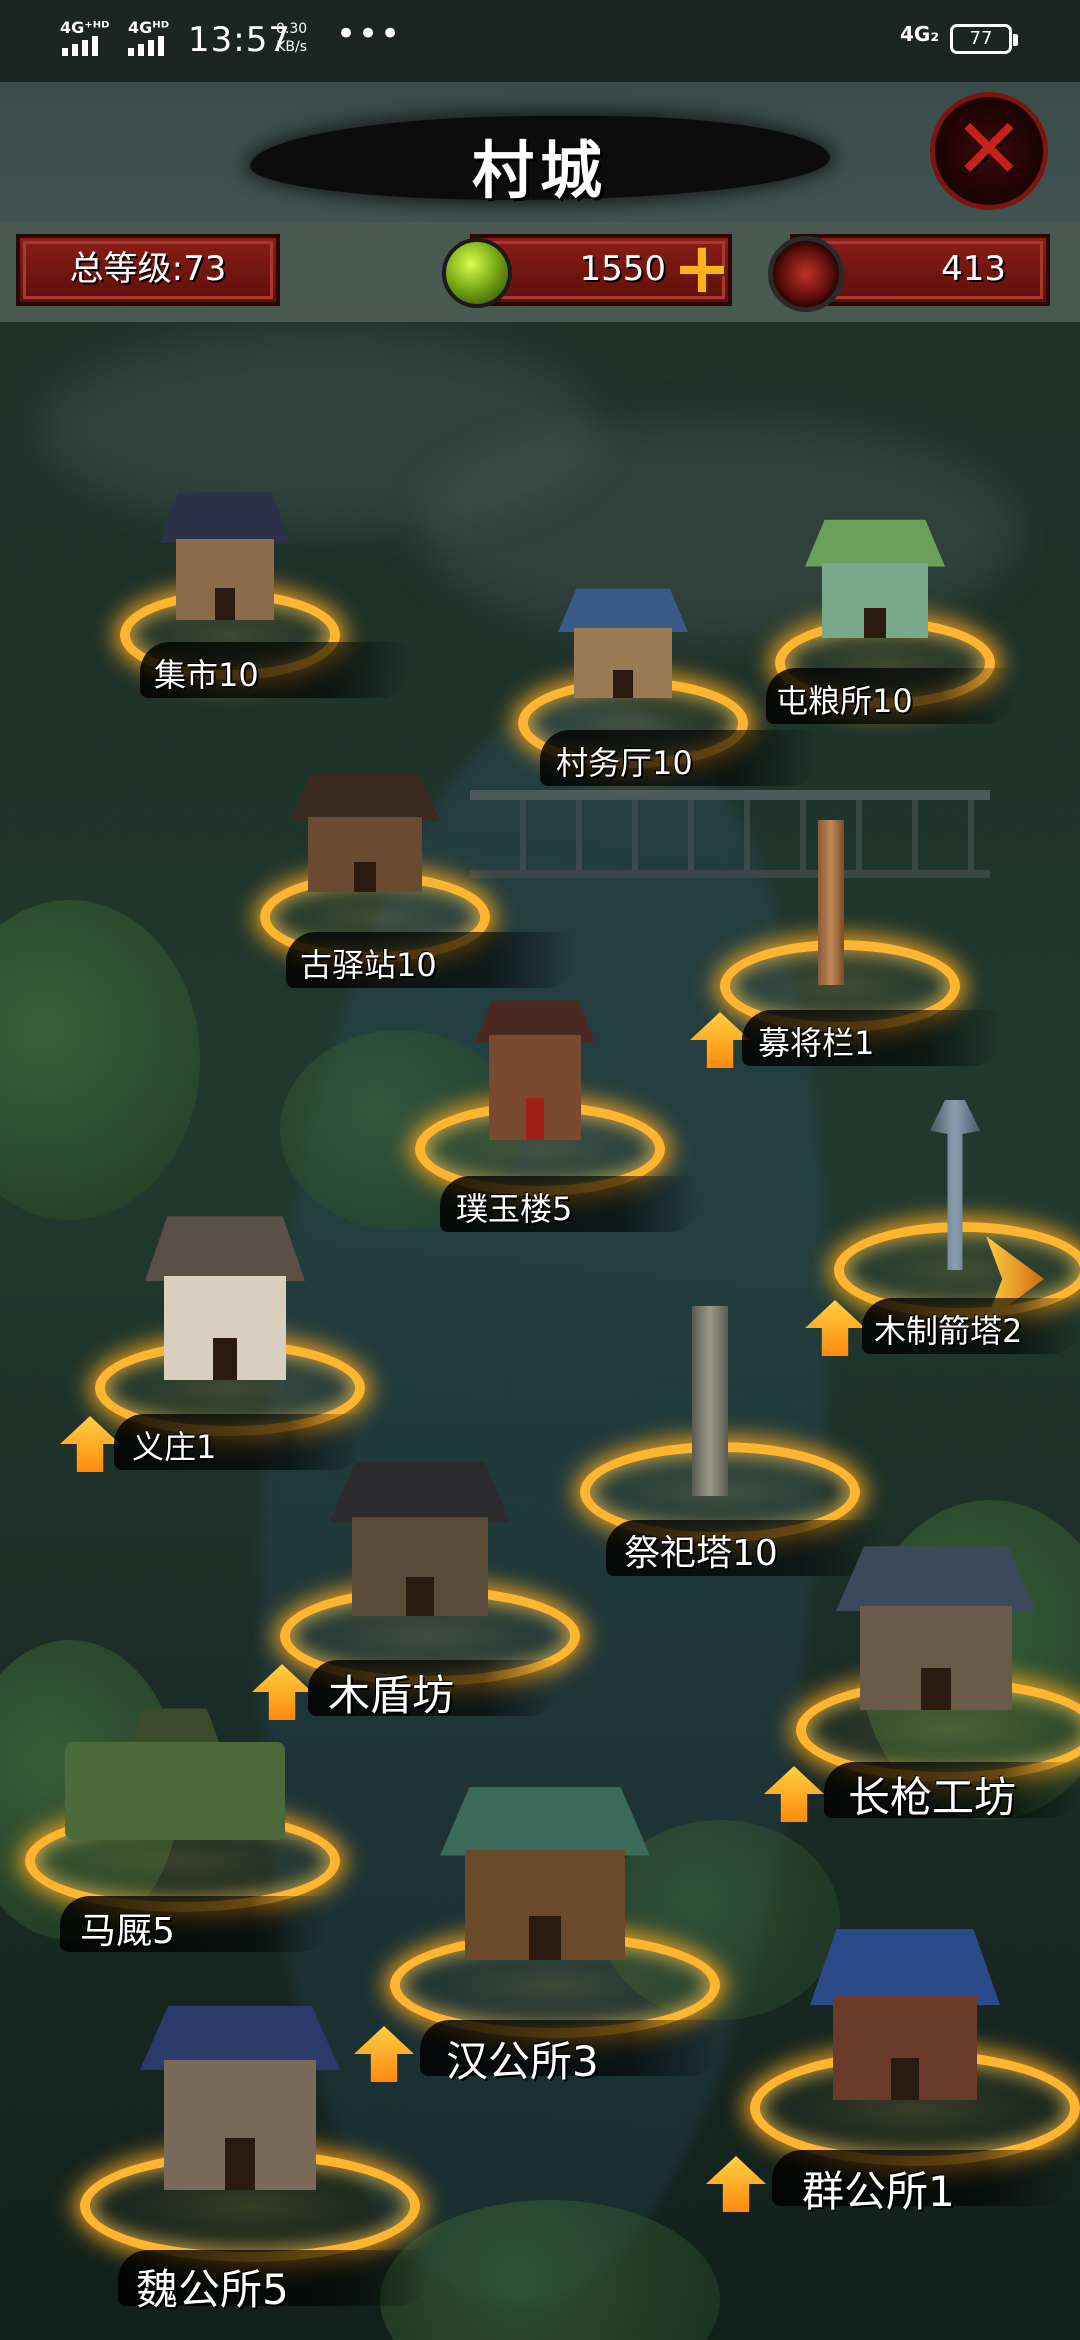 Image resolution: width=1080 pixels, height=2340 pixels. Describe the element at coordinates (100, 1060) in the screenshot. I see `tree-cluster` at that location.